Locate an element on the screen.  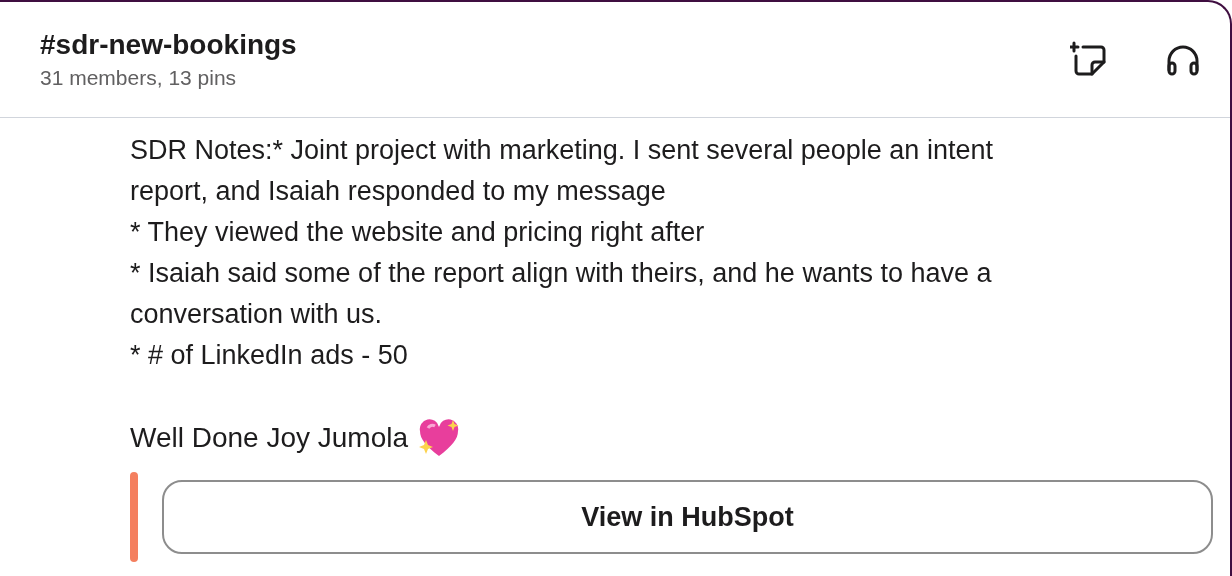
add-canvas-icon is located at coordinates (1089, 59).